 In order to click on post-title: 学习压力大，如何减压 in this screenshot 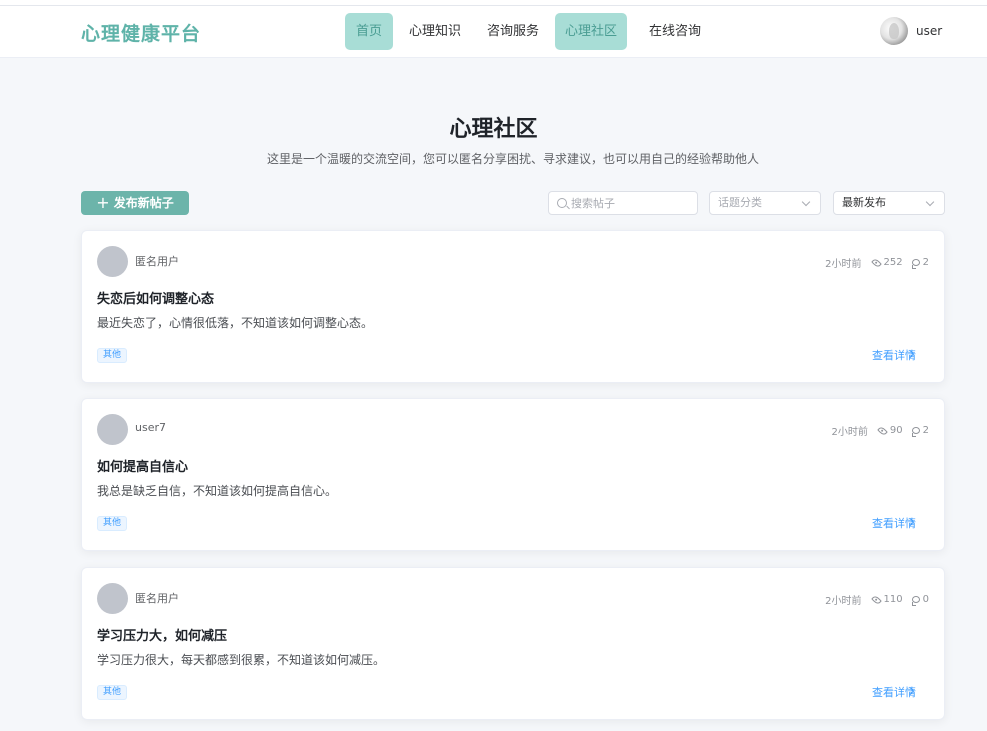, I will do `click(162, 634)`.